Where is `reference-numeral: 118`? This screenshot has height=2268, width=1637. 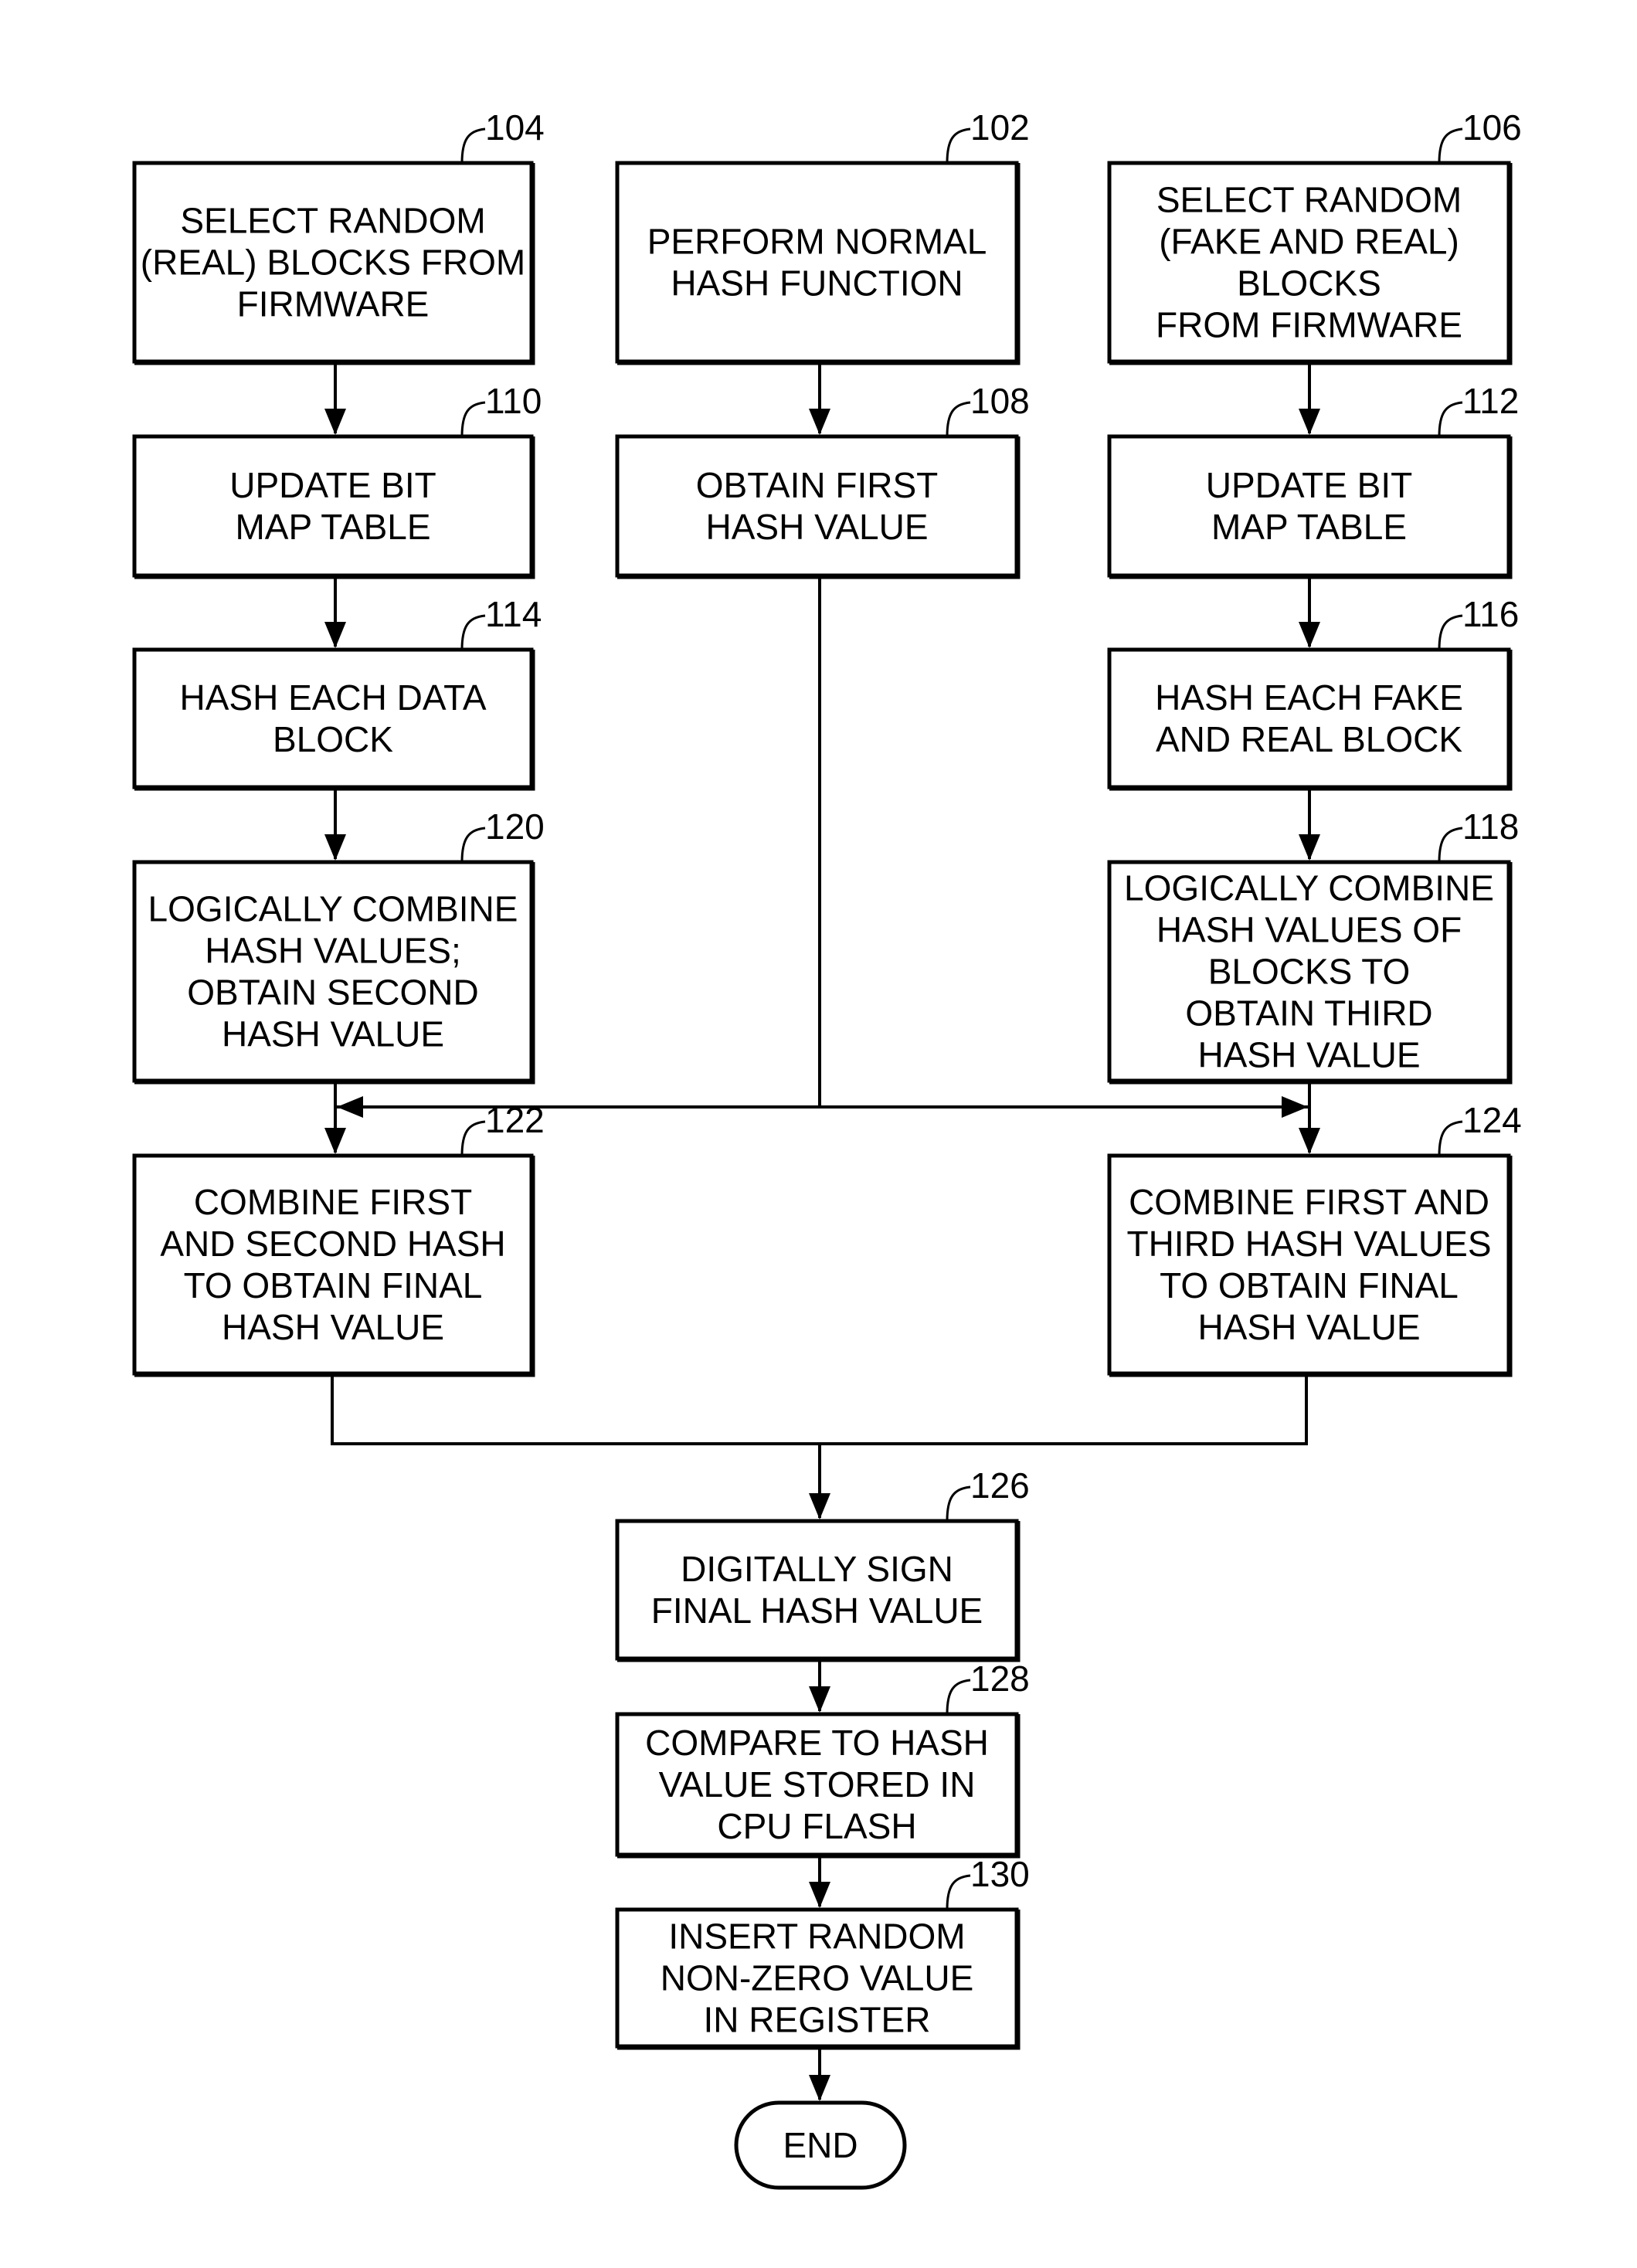 reference-numeral: 118 is located at coordinates (1490, 827).